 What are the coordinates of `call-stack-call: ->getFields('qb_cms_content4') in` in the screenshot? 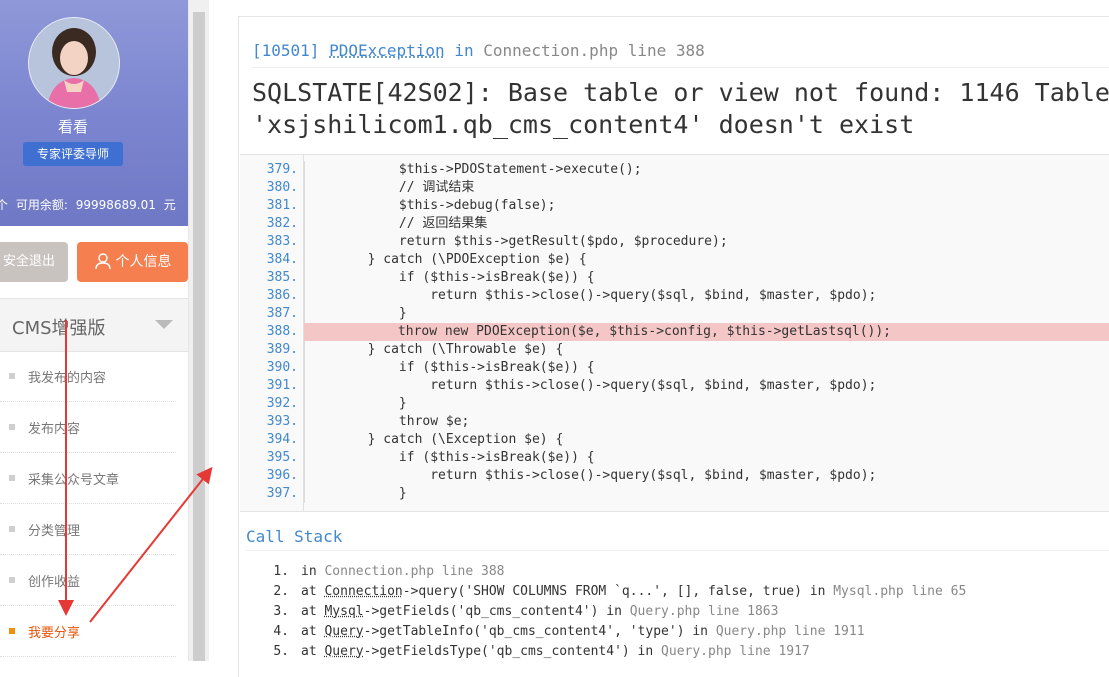 It's located at (492, 611).